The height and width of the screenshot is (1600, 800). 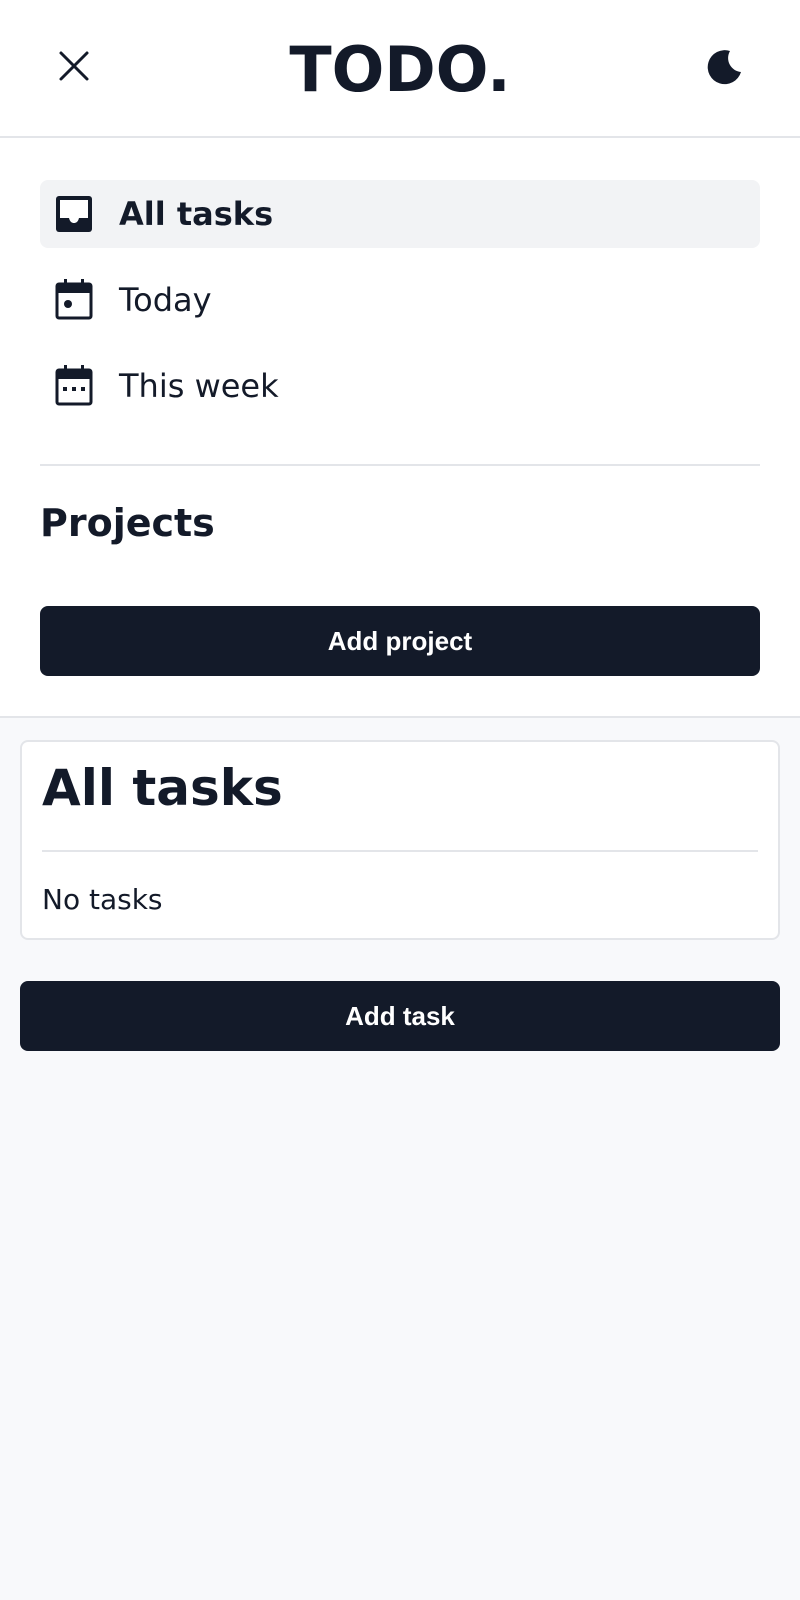 I want to click on calendar-week-icon, so click(x=74, y=385).